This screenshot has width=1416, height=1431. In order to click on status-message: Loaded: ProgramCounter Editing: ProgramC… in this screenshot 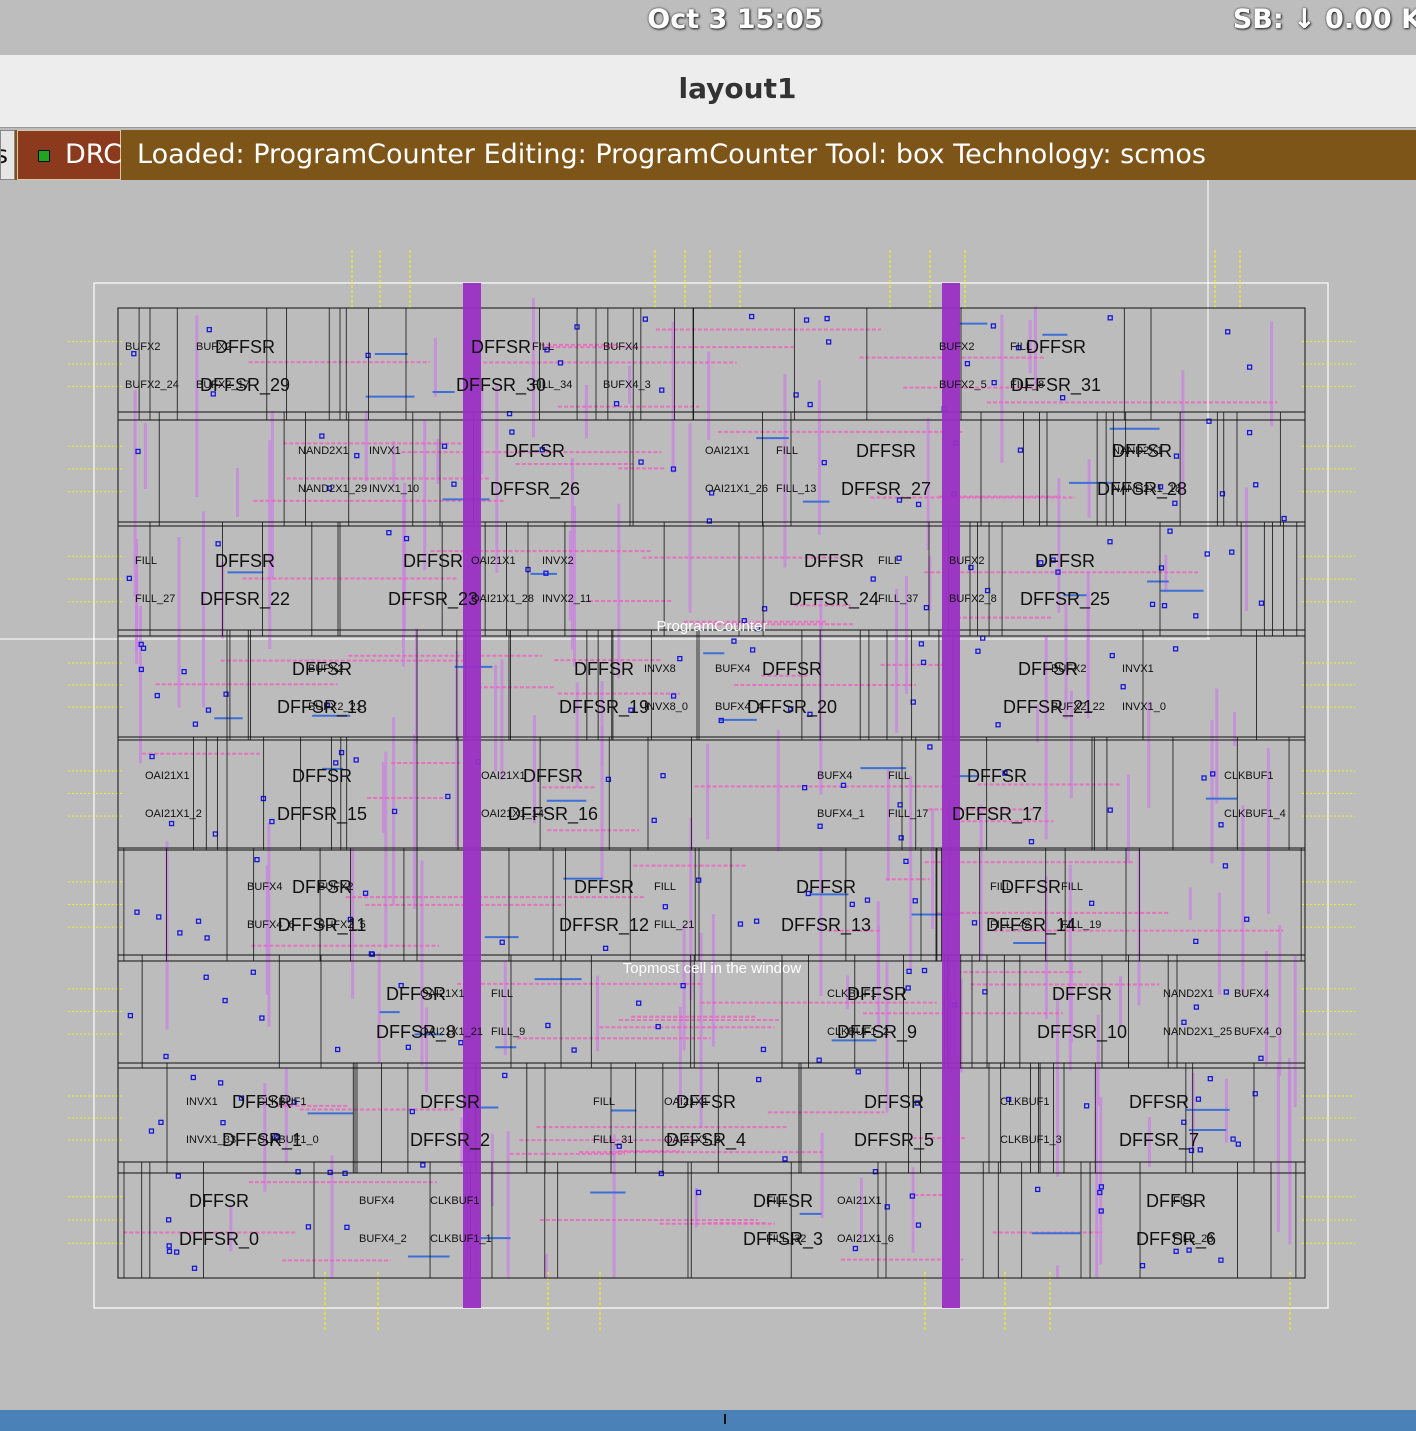, I will do `click(671, 154)`.